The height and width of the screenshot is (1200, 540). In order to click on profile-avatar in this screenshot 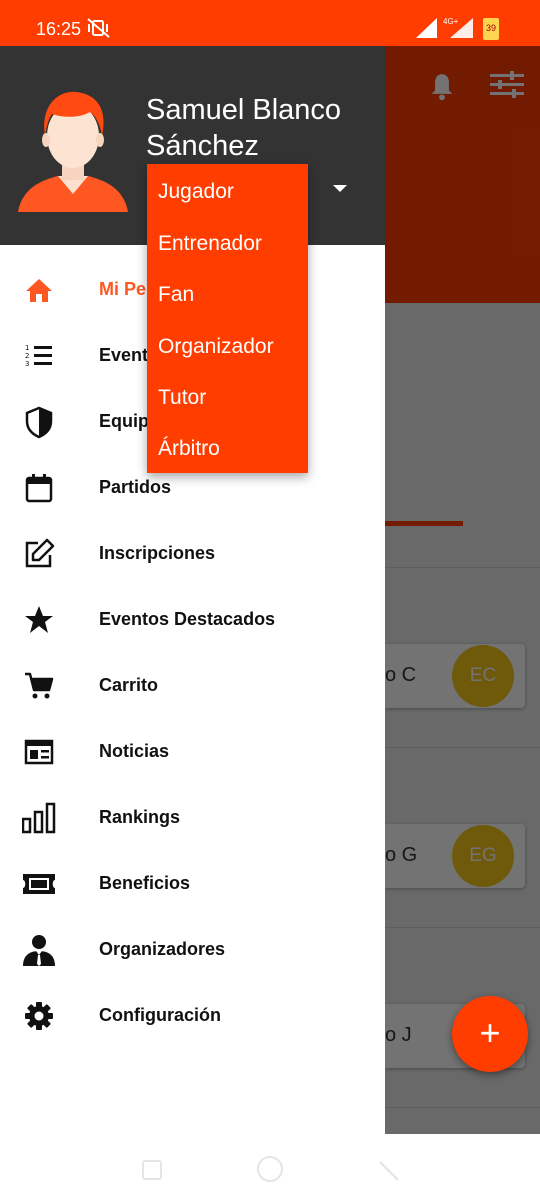, I will do `click(73, 150)`.